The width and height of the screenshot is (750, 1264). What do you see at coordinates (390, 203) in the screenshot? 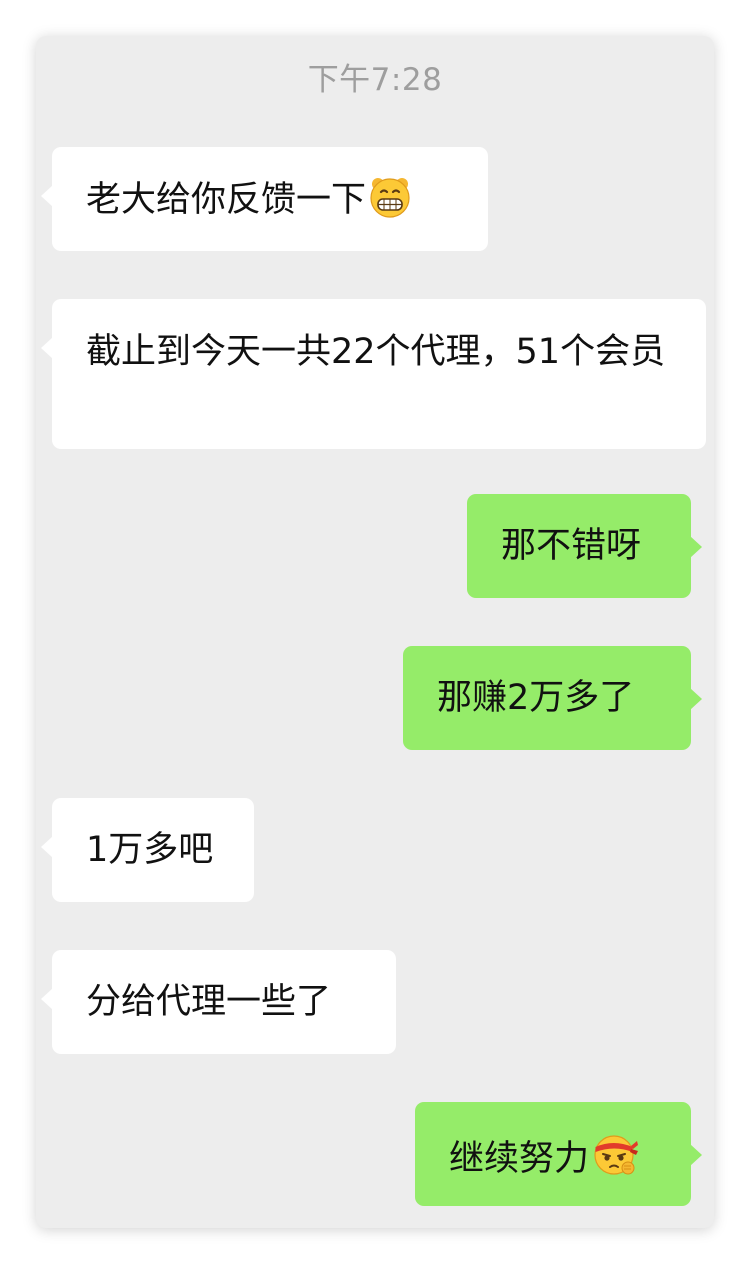
I see `grinning-face-icon` at bounding box center [390, 203].